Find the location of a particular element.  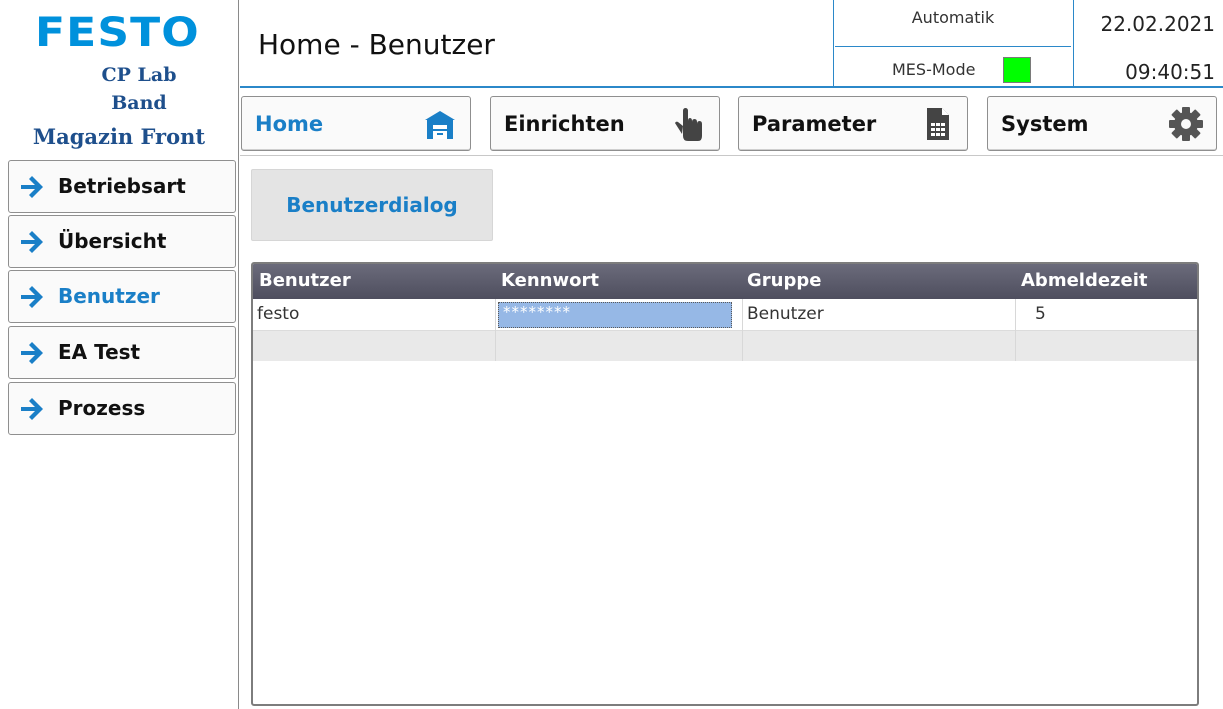

sidebar-item-uebersicht: Übersicht is located at coordinates (122, 241).